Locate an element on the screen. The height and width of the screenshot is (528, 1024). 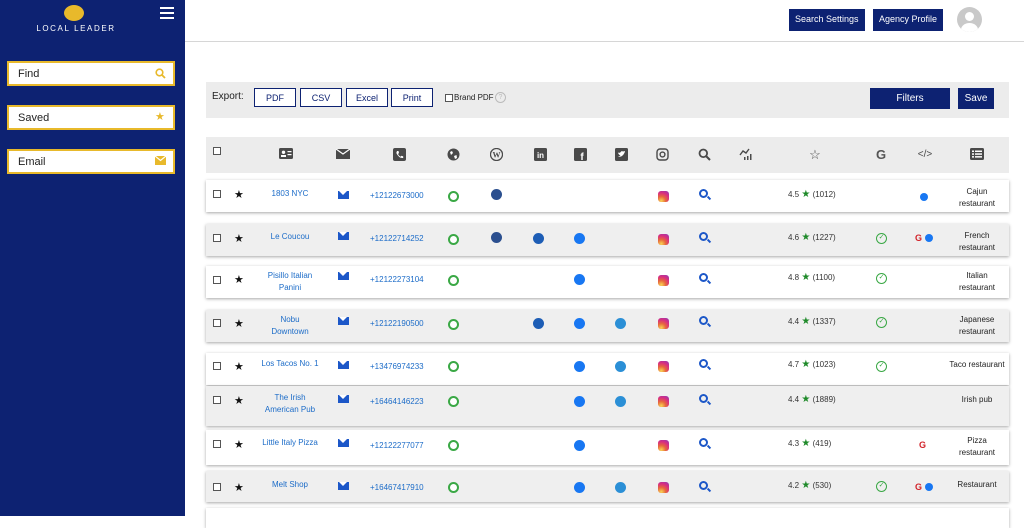
globe-column-icon is located at coordinates (453, 154).